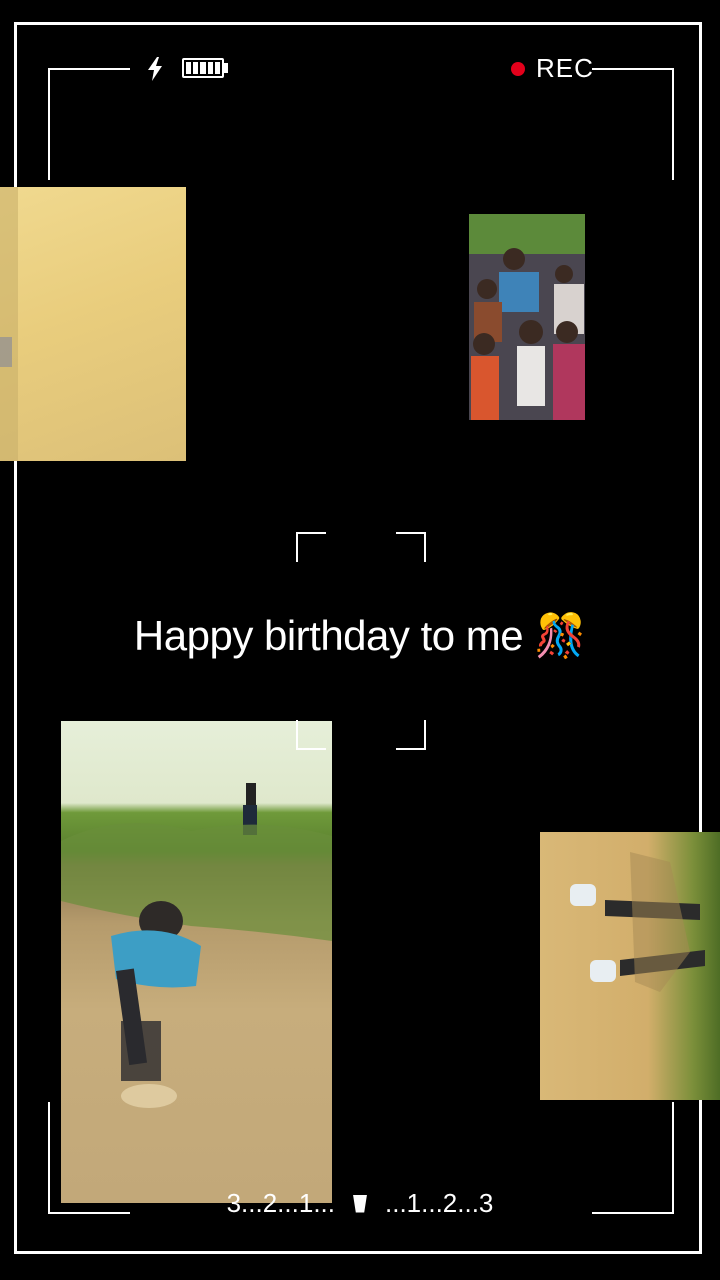 The width and height of the screenshot is (720, 1280). What do you see at coordinates (203, 68) in the screenshot?
I see `battery-icon` at bounding box center [203, 68].